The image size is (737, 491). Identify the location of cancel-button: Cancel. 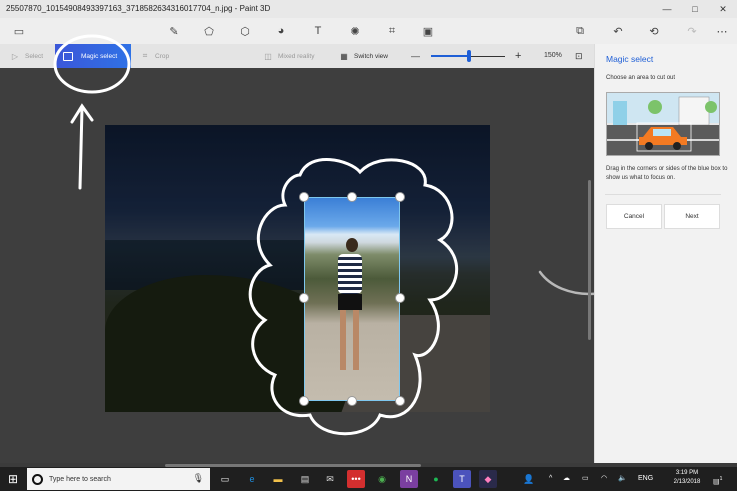
(634, 216).